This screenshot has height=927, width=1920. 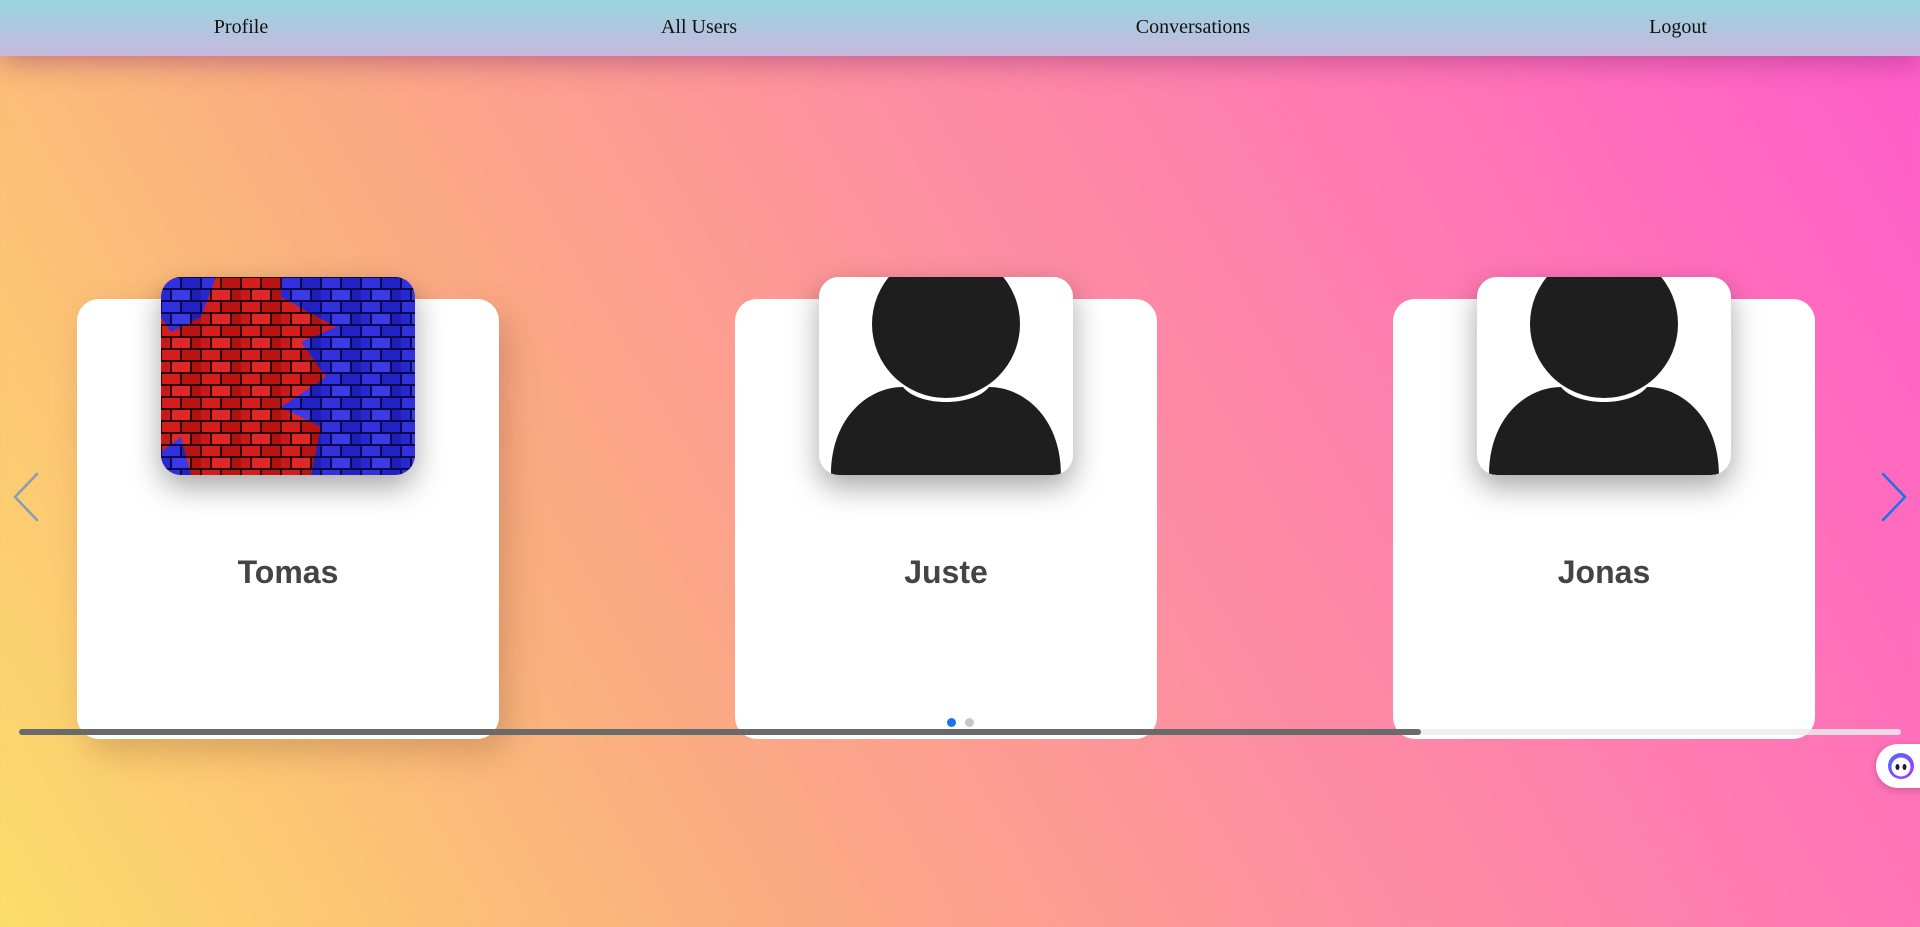 I want to click on nav-logout-link: Logout, so click(x=1678, y=27).